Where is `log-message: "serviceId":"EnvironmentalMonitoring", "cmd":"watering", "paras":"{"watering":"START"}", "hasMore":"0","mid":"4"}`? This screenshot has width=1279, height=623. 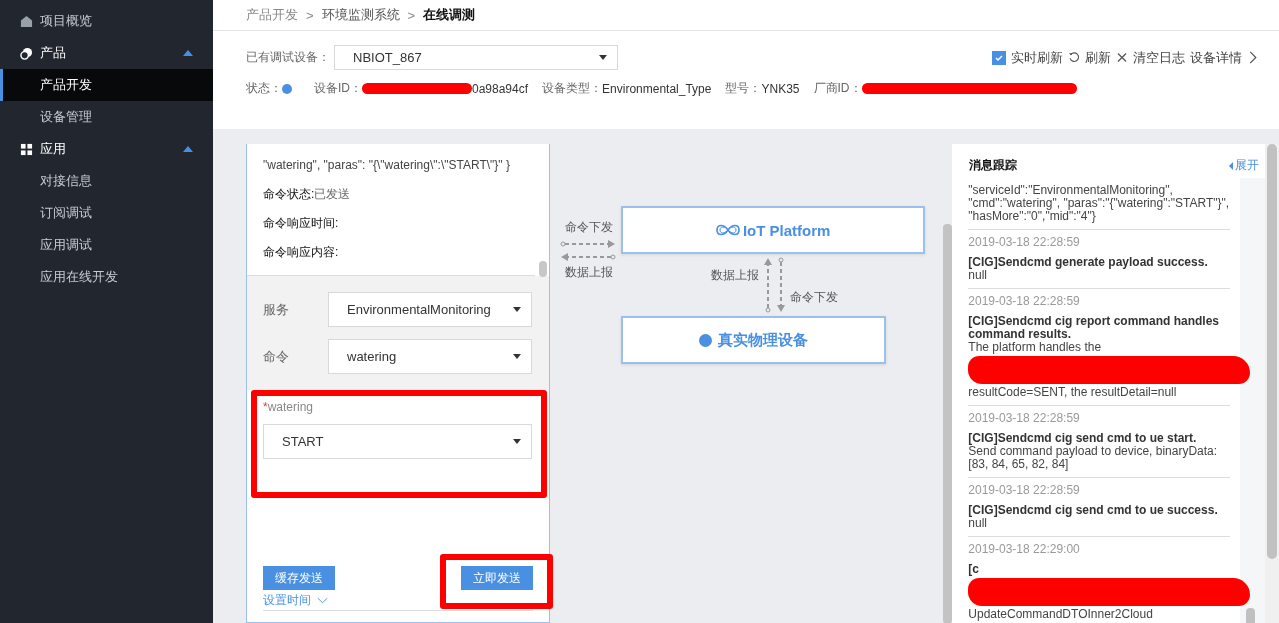
log-message: "serviceId":"EnvironmentalMonitoring", "cmd":"watering", "paras":"{"watering":"START"}", "hasMore":"0","mid":"4"} is located at coordinates (1099, 203).